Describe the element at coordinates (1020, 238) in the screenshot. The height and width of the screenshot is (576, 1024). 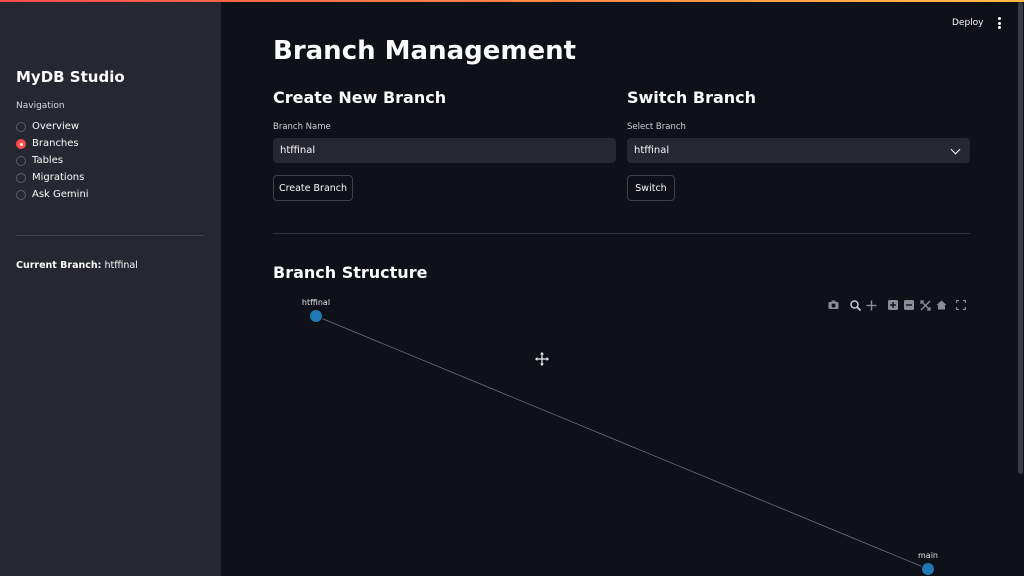
I see `scrollbar` at that location.